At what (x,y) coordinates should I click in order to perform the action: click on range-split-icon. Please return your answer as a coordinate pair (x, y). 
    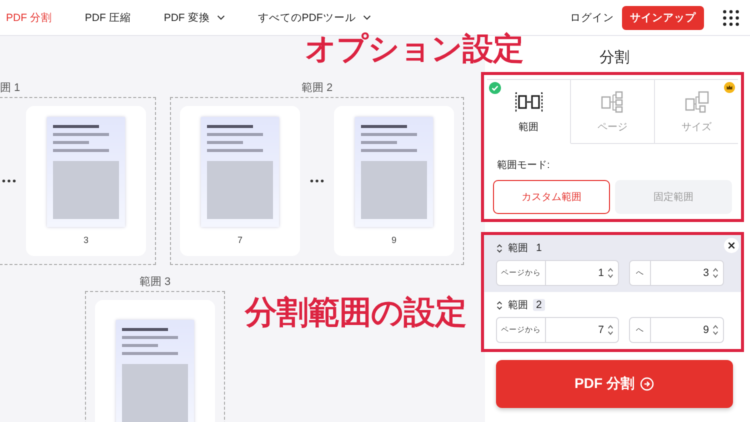
    Looking at the image, I should click on (529, 102).